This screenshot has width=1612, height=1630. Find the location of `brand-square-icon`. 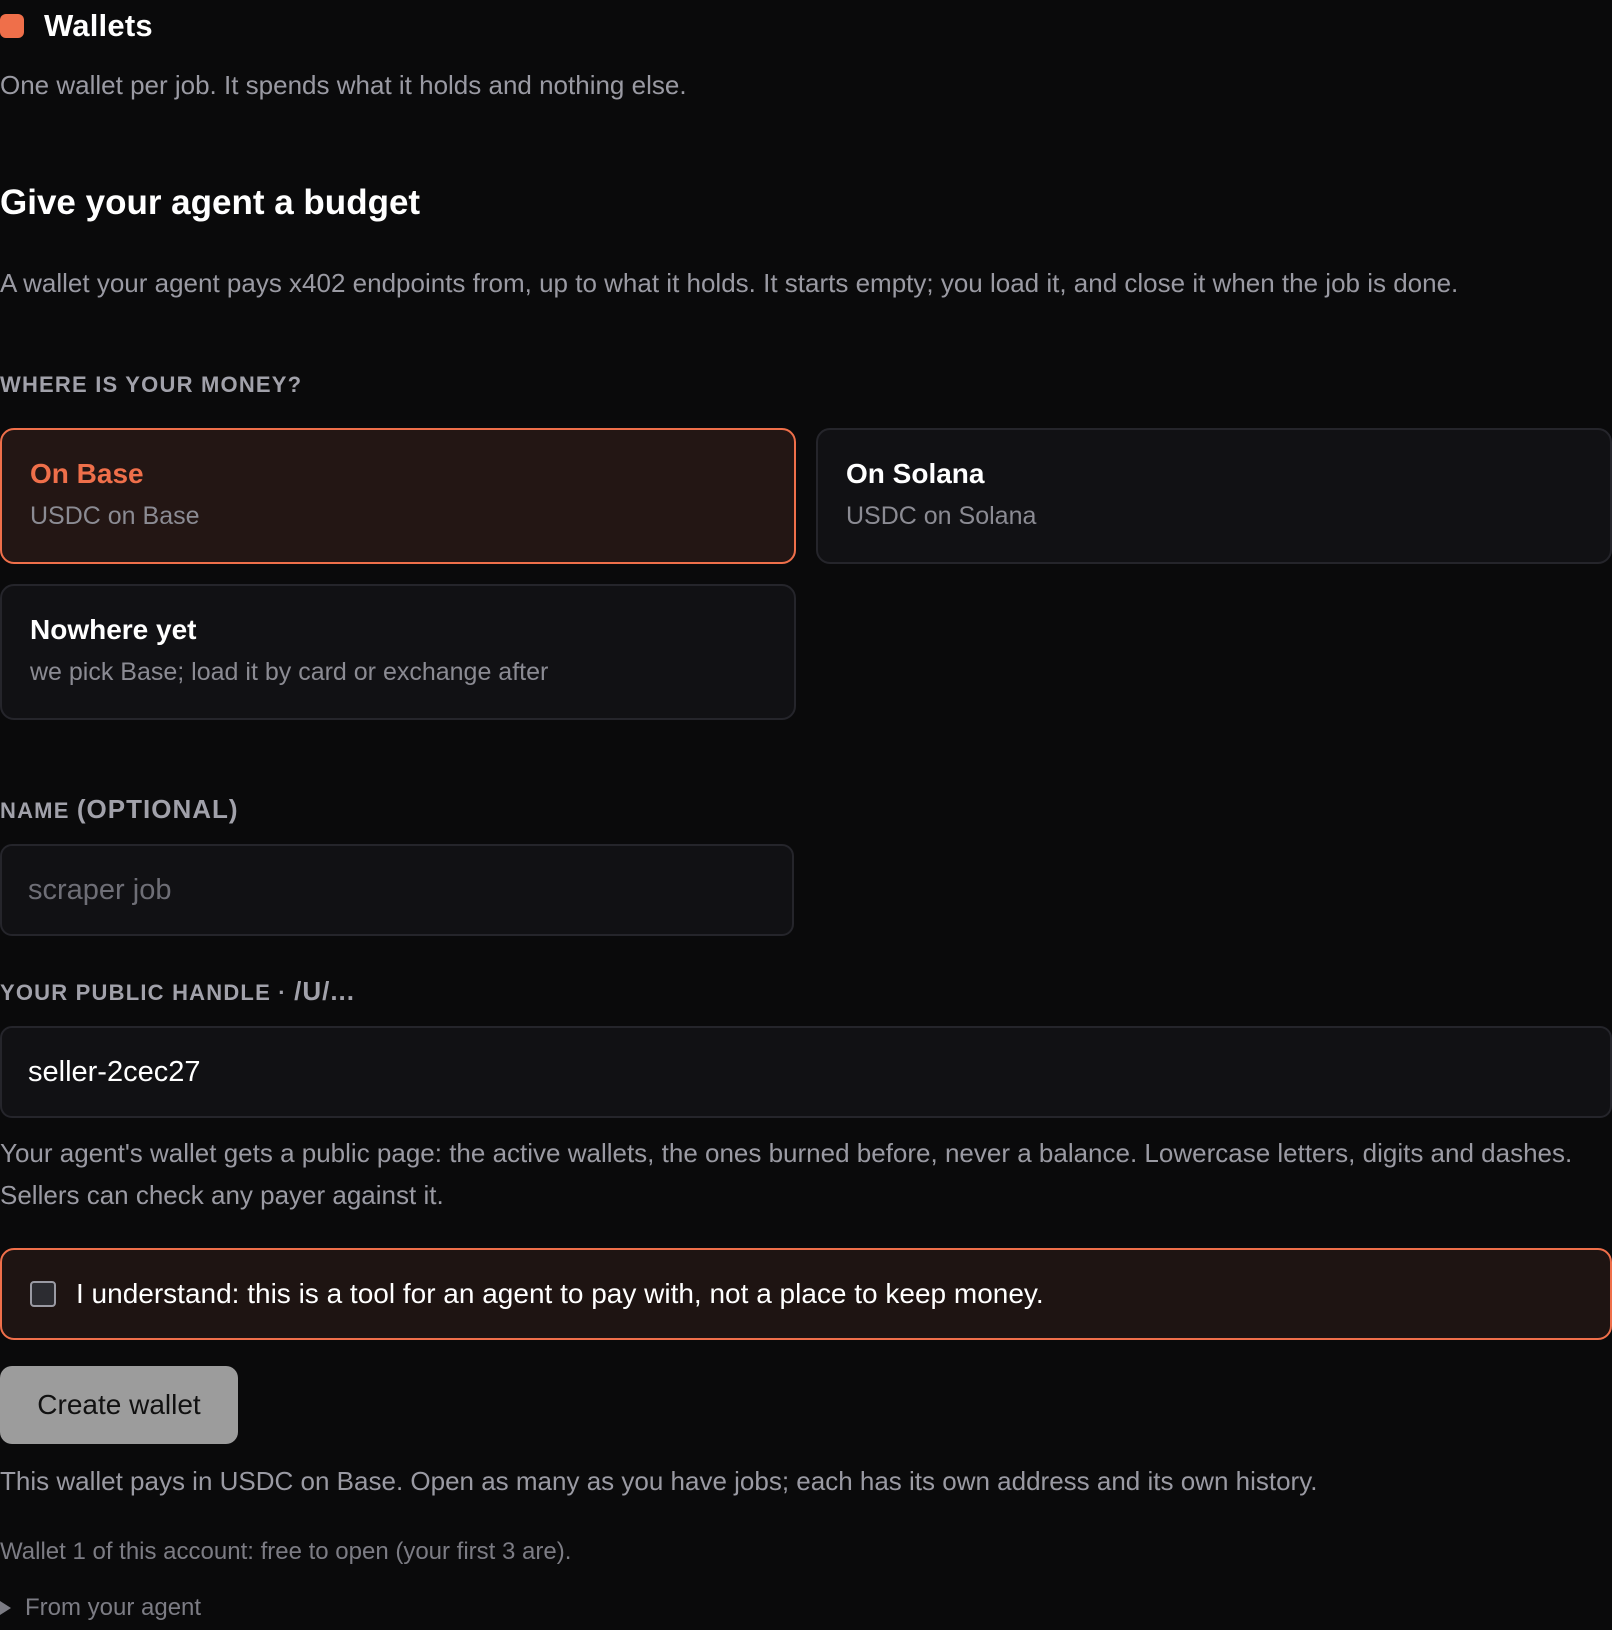

brand-square-icon is located at coordinates (12, 26).